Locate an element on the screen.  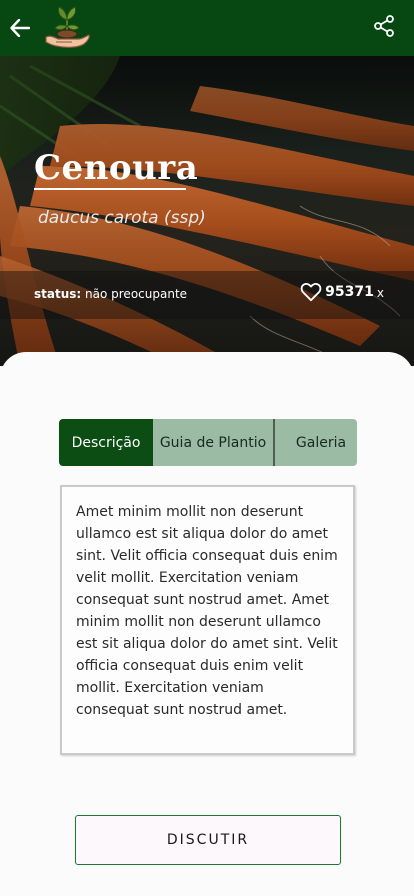
likes-count: 95371 is located at coordinates (349, 292).